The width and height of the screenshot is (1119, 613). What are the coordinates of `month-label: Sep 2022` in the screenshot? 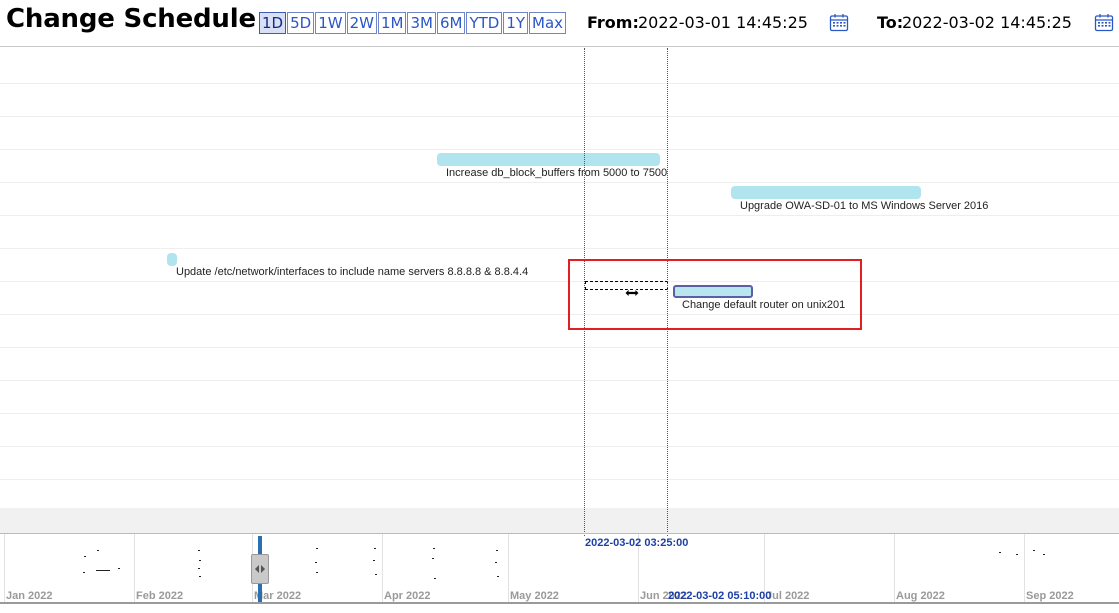 It's located at (1050, 596).